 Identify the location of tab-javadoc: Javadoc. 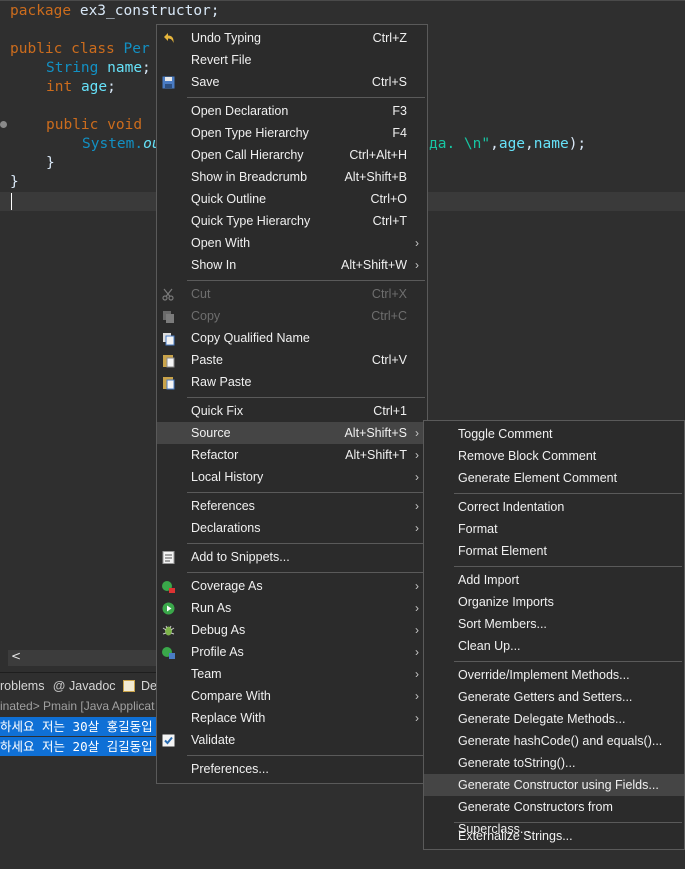
(92, 686).